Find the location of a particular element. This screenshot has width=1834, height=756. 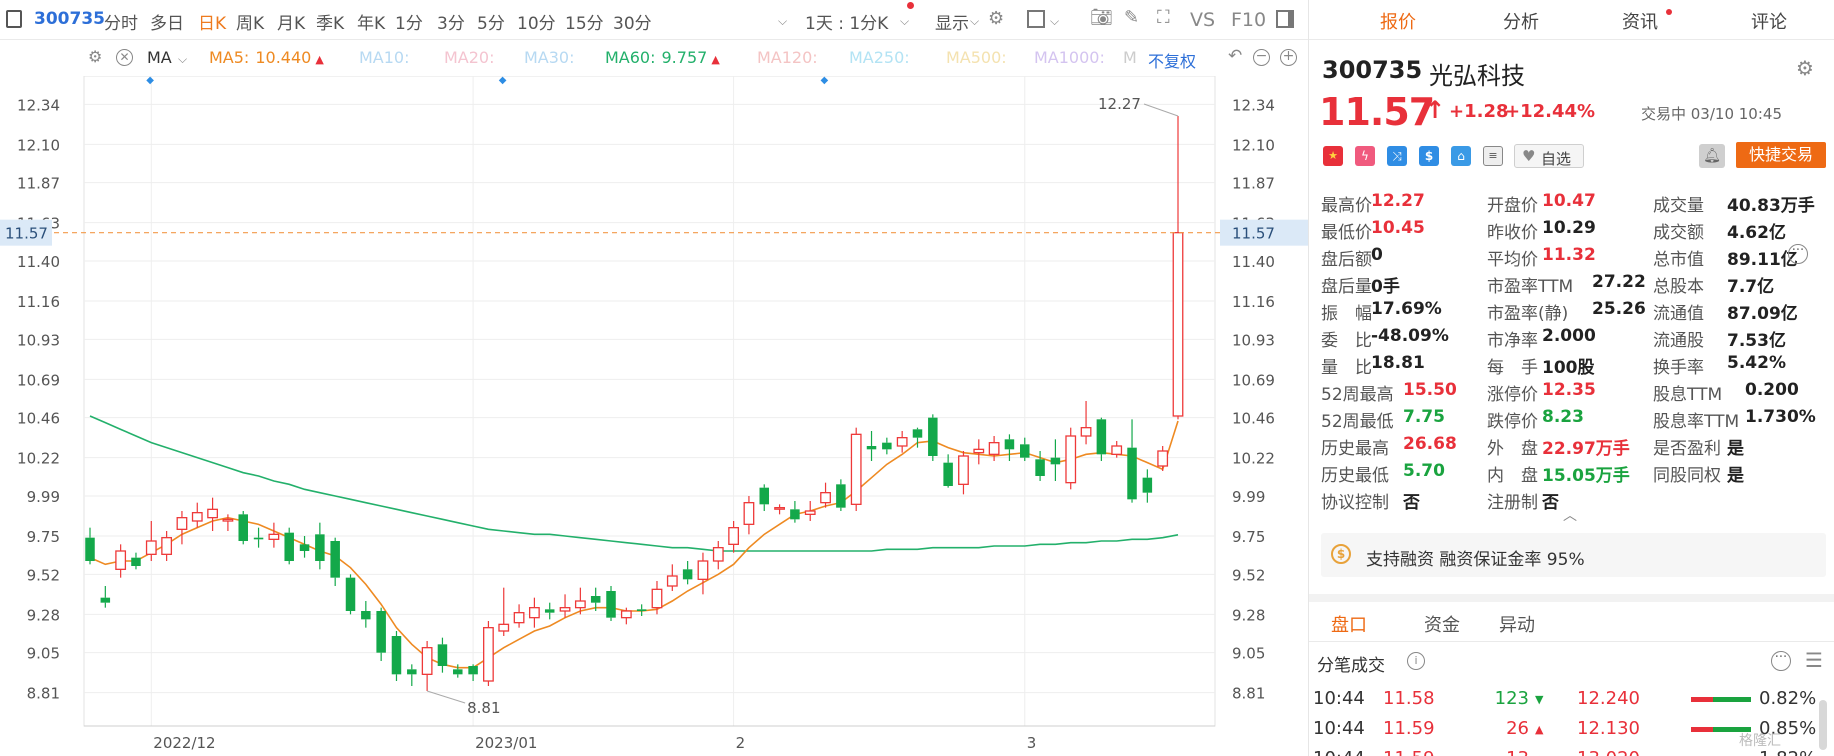

ma-item-6: MA120: is located at coordinates (787, 57).